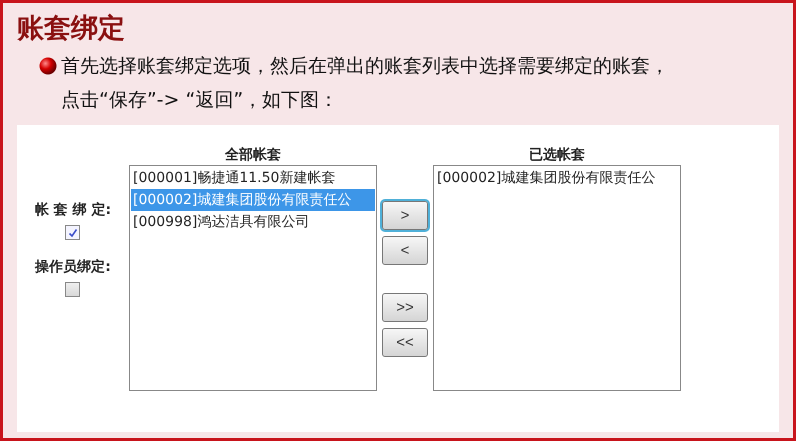 The height and width of the screenshot is (441, 796). Describe the element at coordinates (405, 307) in the screenshot. I see `move-button: >>` at that location.